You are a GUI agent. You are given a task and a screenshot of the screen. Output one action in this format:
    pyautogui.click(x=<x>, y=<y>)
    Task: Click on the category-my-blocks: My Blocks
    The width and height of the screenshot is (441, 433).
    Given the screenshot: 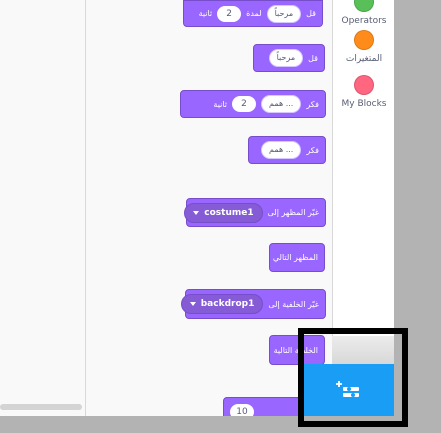 What is the action you would take?
    pyautogui.click(x=363, y=92)
    